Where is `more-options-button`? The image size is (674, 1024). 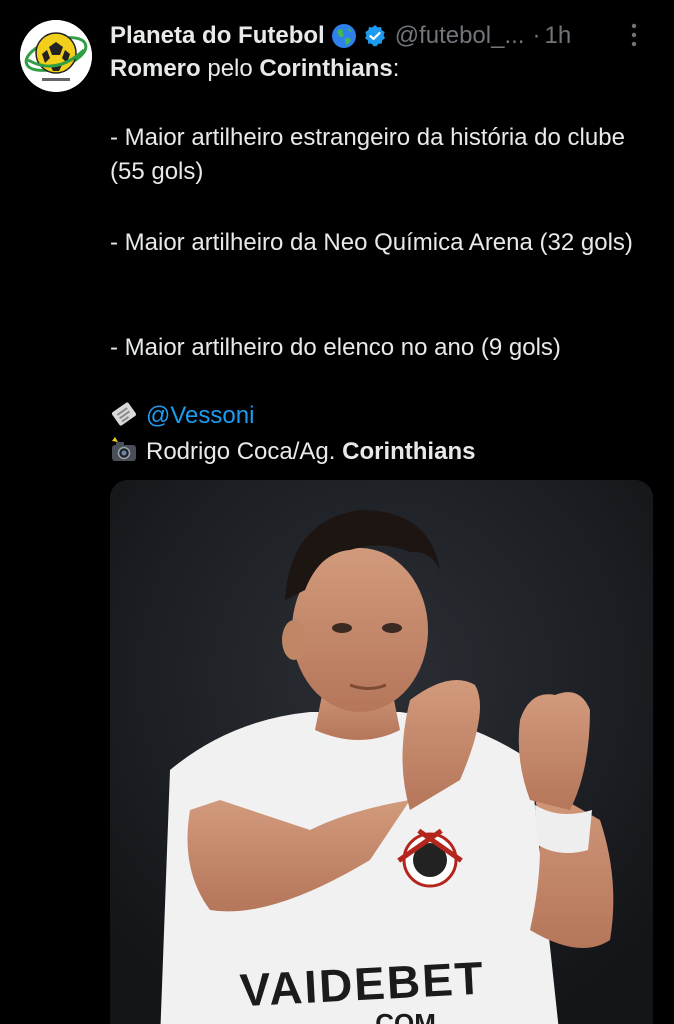 more-options-button is located at coordinates (634, 35).